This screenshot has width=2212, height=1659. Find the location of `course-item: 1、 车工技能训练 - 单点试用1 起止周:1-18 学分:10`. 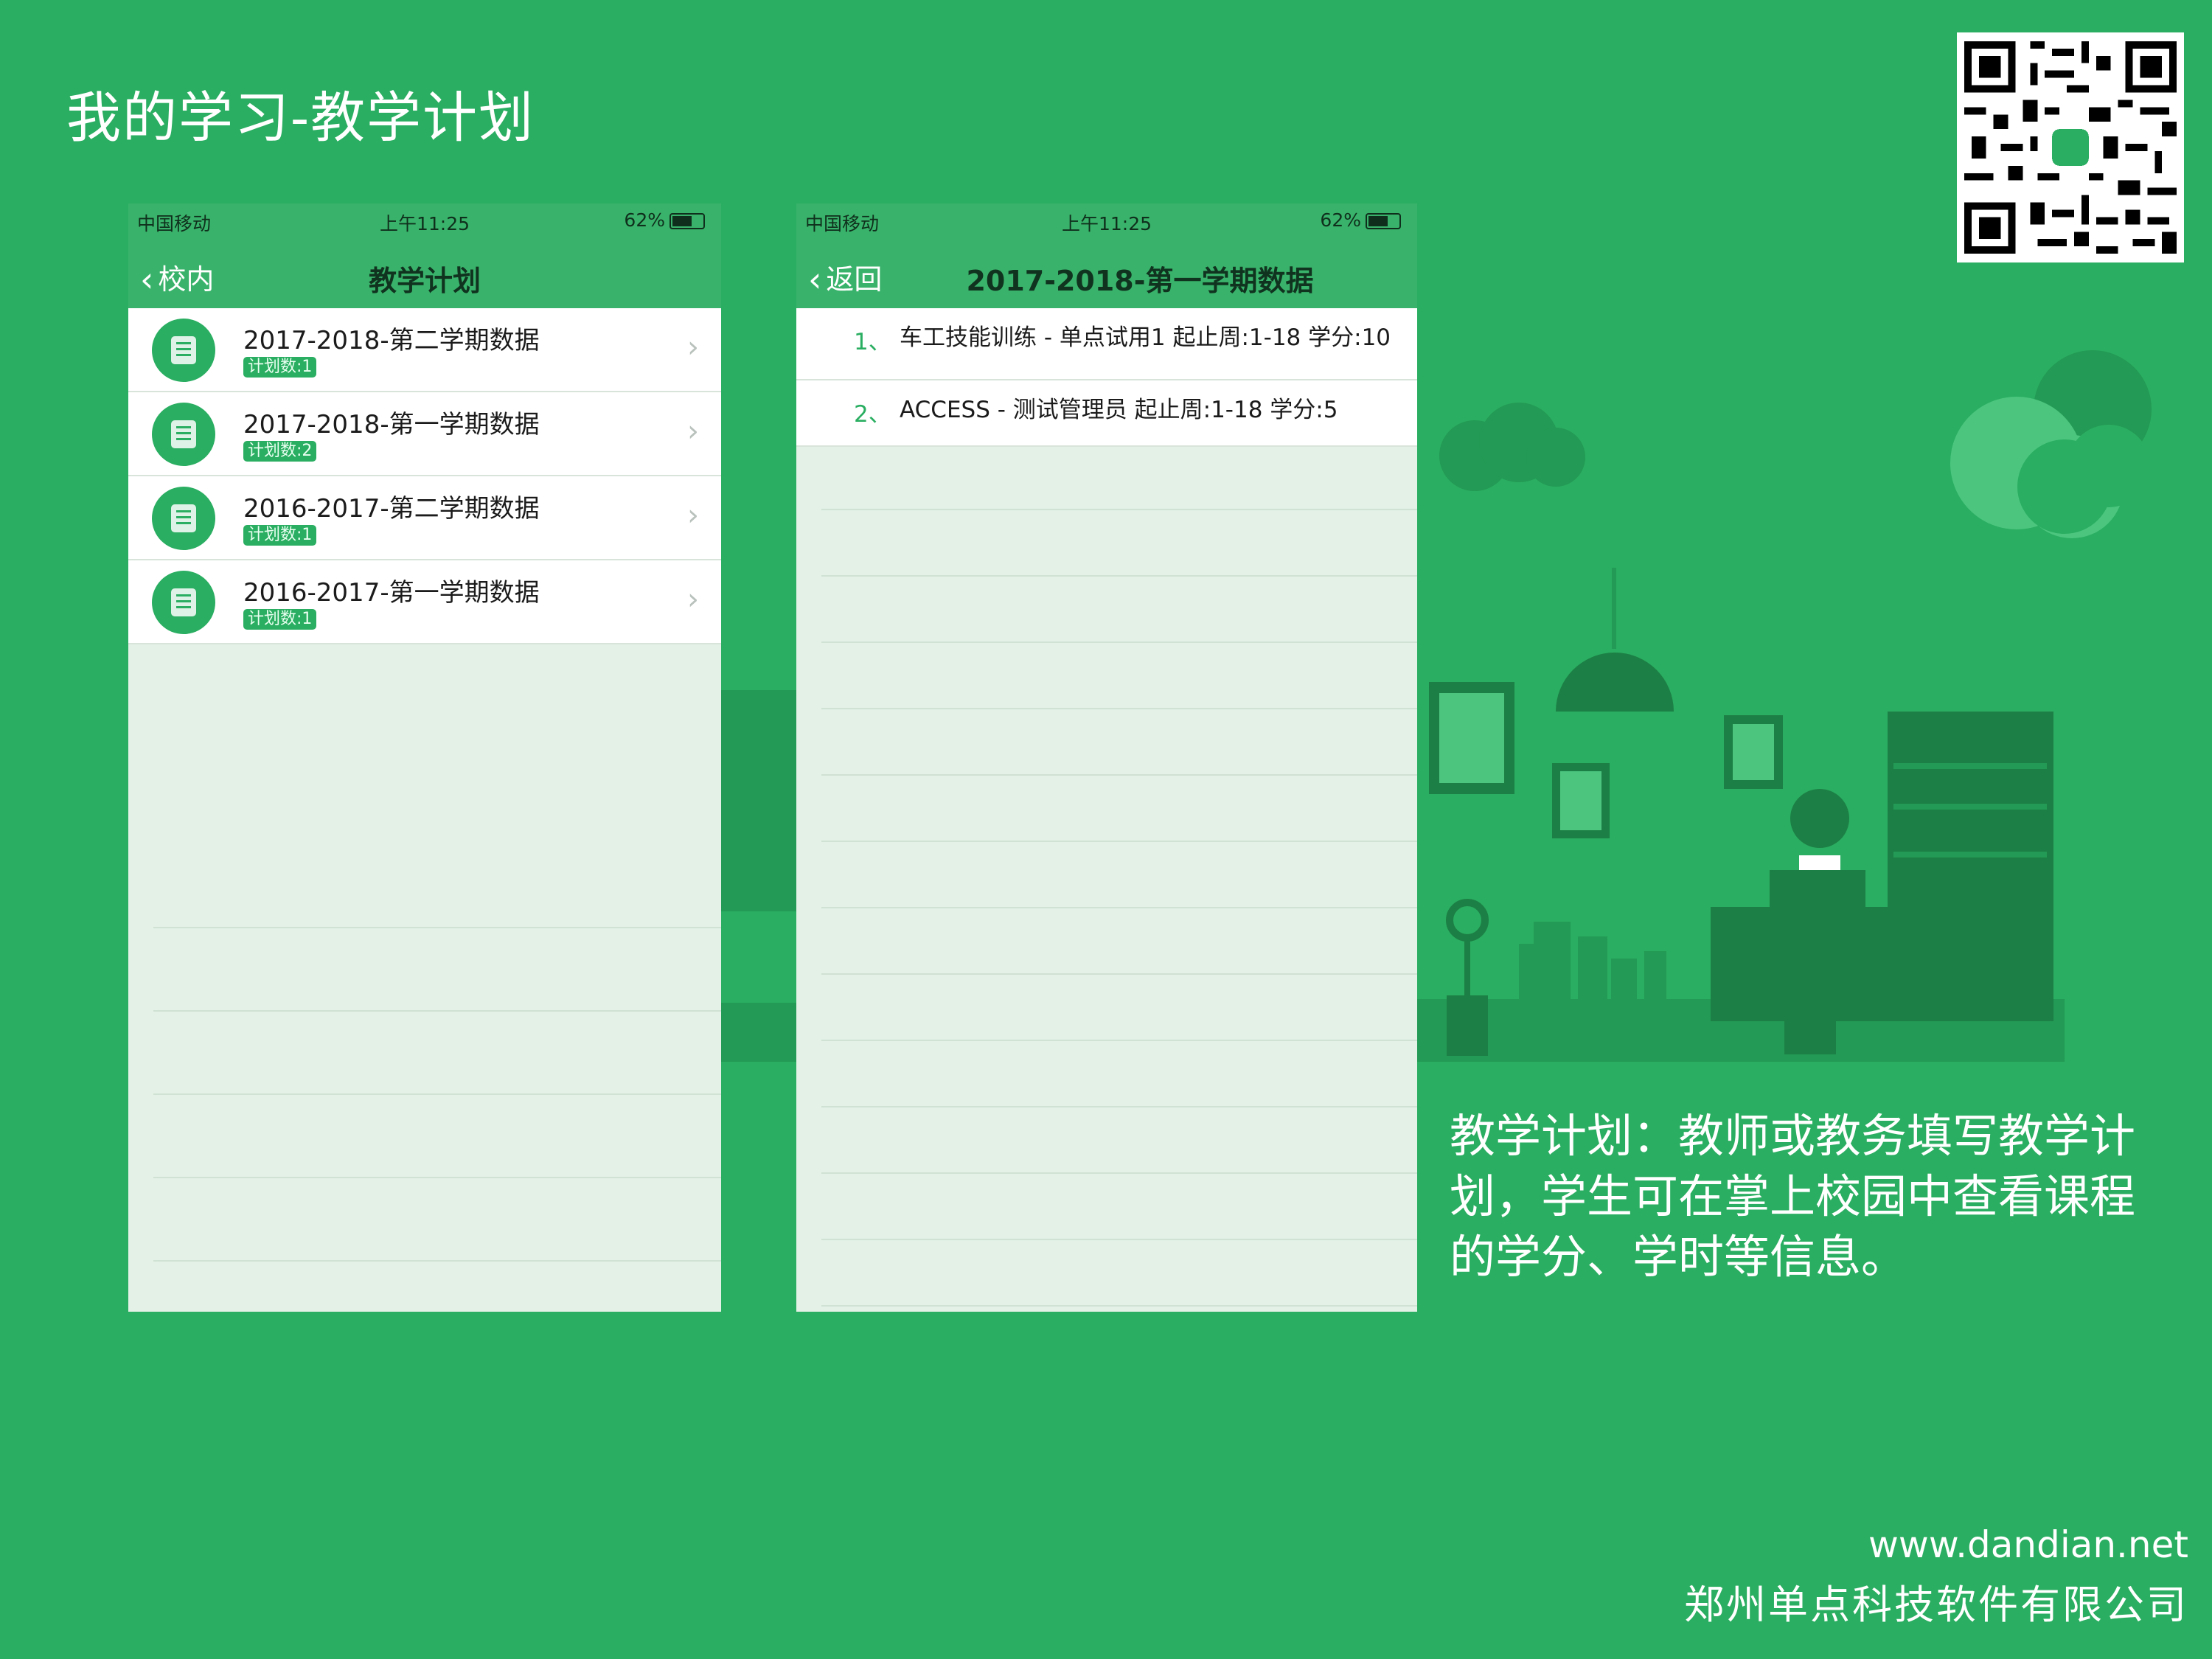

course-item: 1、 车工技能训练 - 单点试用1 起止周:1-18 学分:10 is located at coordinates (1106, 344).